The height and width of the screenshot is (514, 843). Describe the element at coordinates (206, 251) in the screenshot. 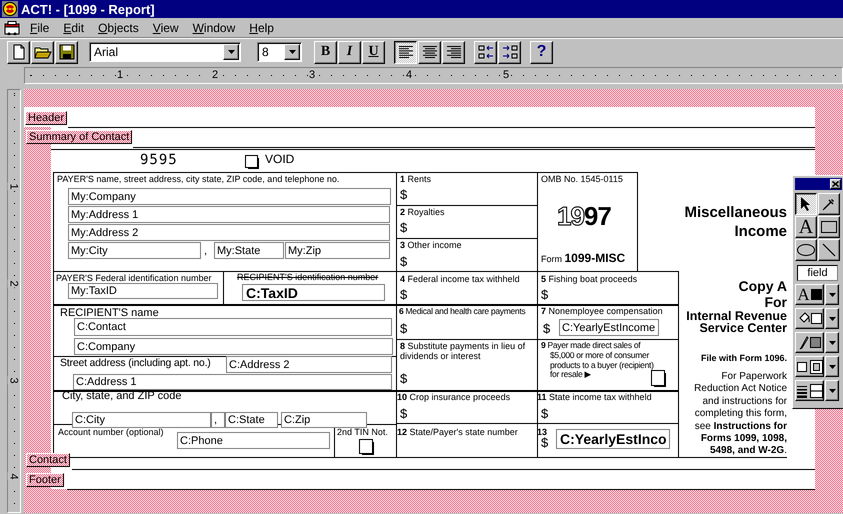

I see `form-label: ,` at that location.